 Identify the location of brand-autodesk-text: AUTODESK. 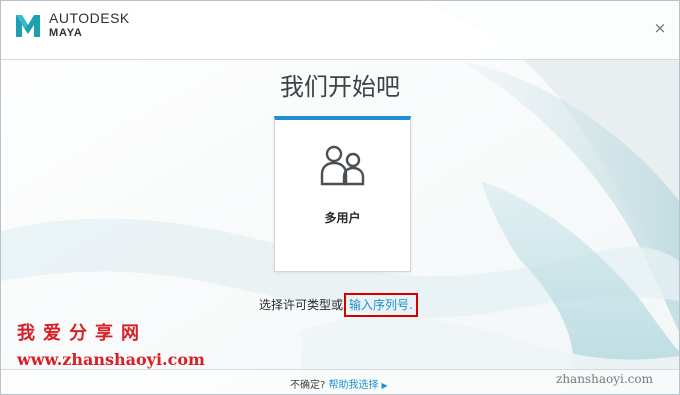
(89, 18).